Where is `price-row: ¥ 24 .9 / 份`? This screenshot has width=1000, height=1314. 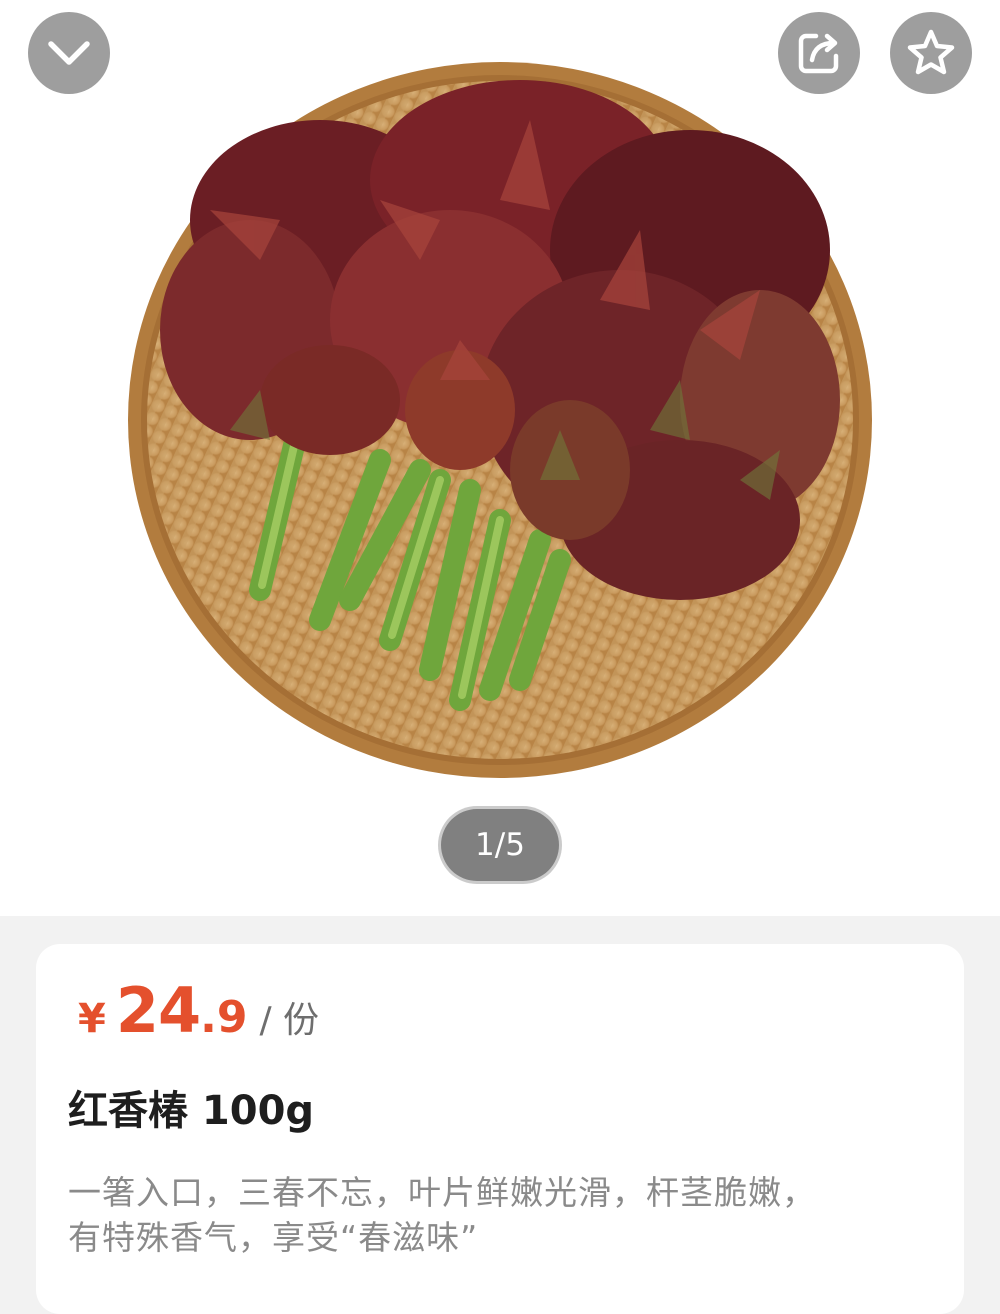 price-row: ¥ 24 .9 / 份 is located at coordinates (198, 1014).